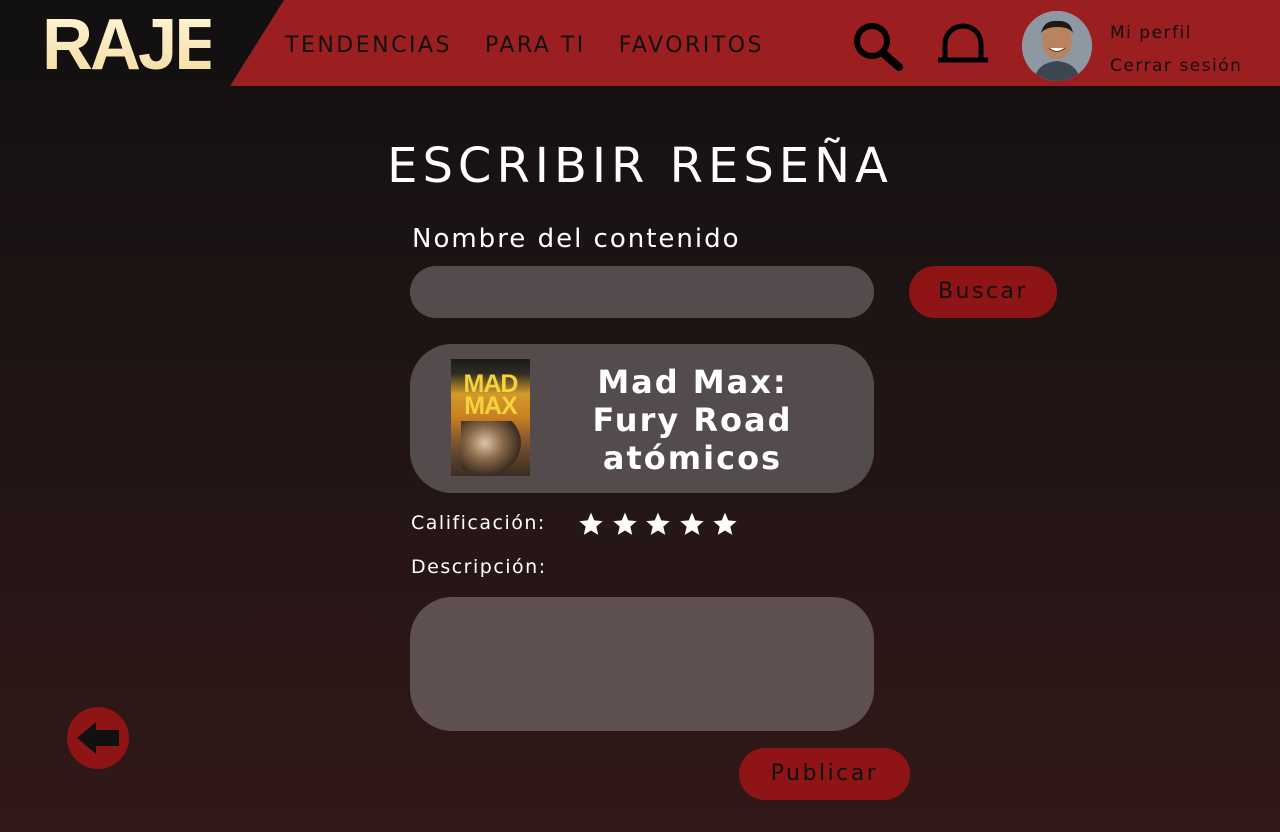 The image size is (1280, 832). What do you see at coordinates (1176, 33) in the screenshot?
I see `my-profile-link: Mi perfil` at bounding box center [1176, 33].